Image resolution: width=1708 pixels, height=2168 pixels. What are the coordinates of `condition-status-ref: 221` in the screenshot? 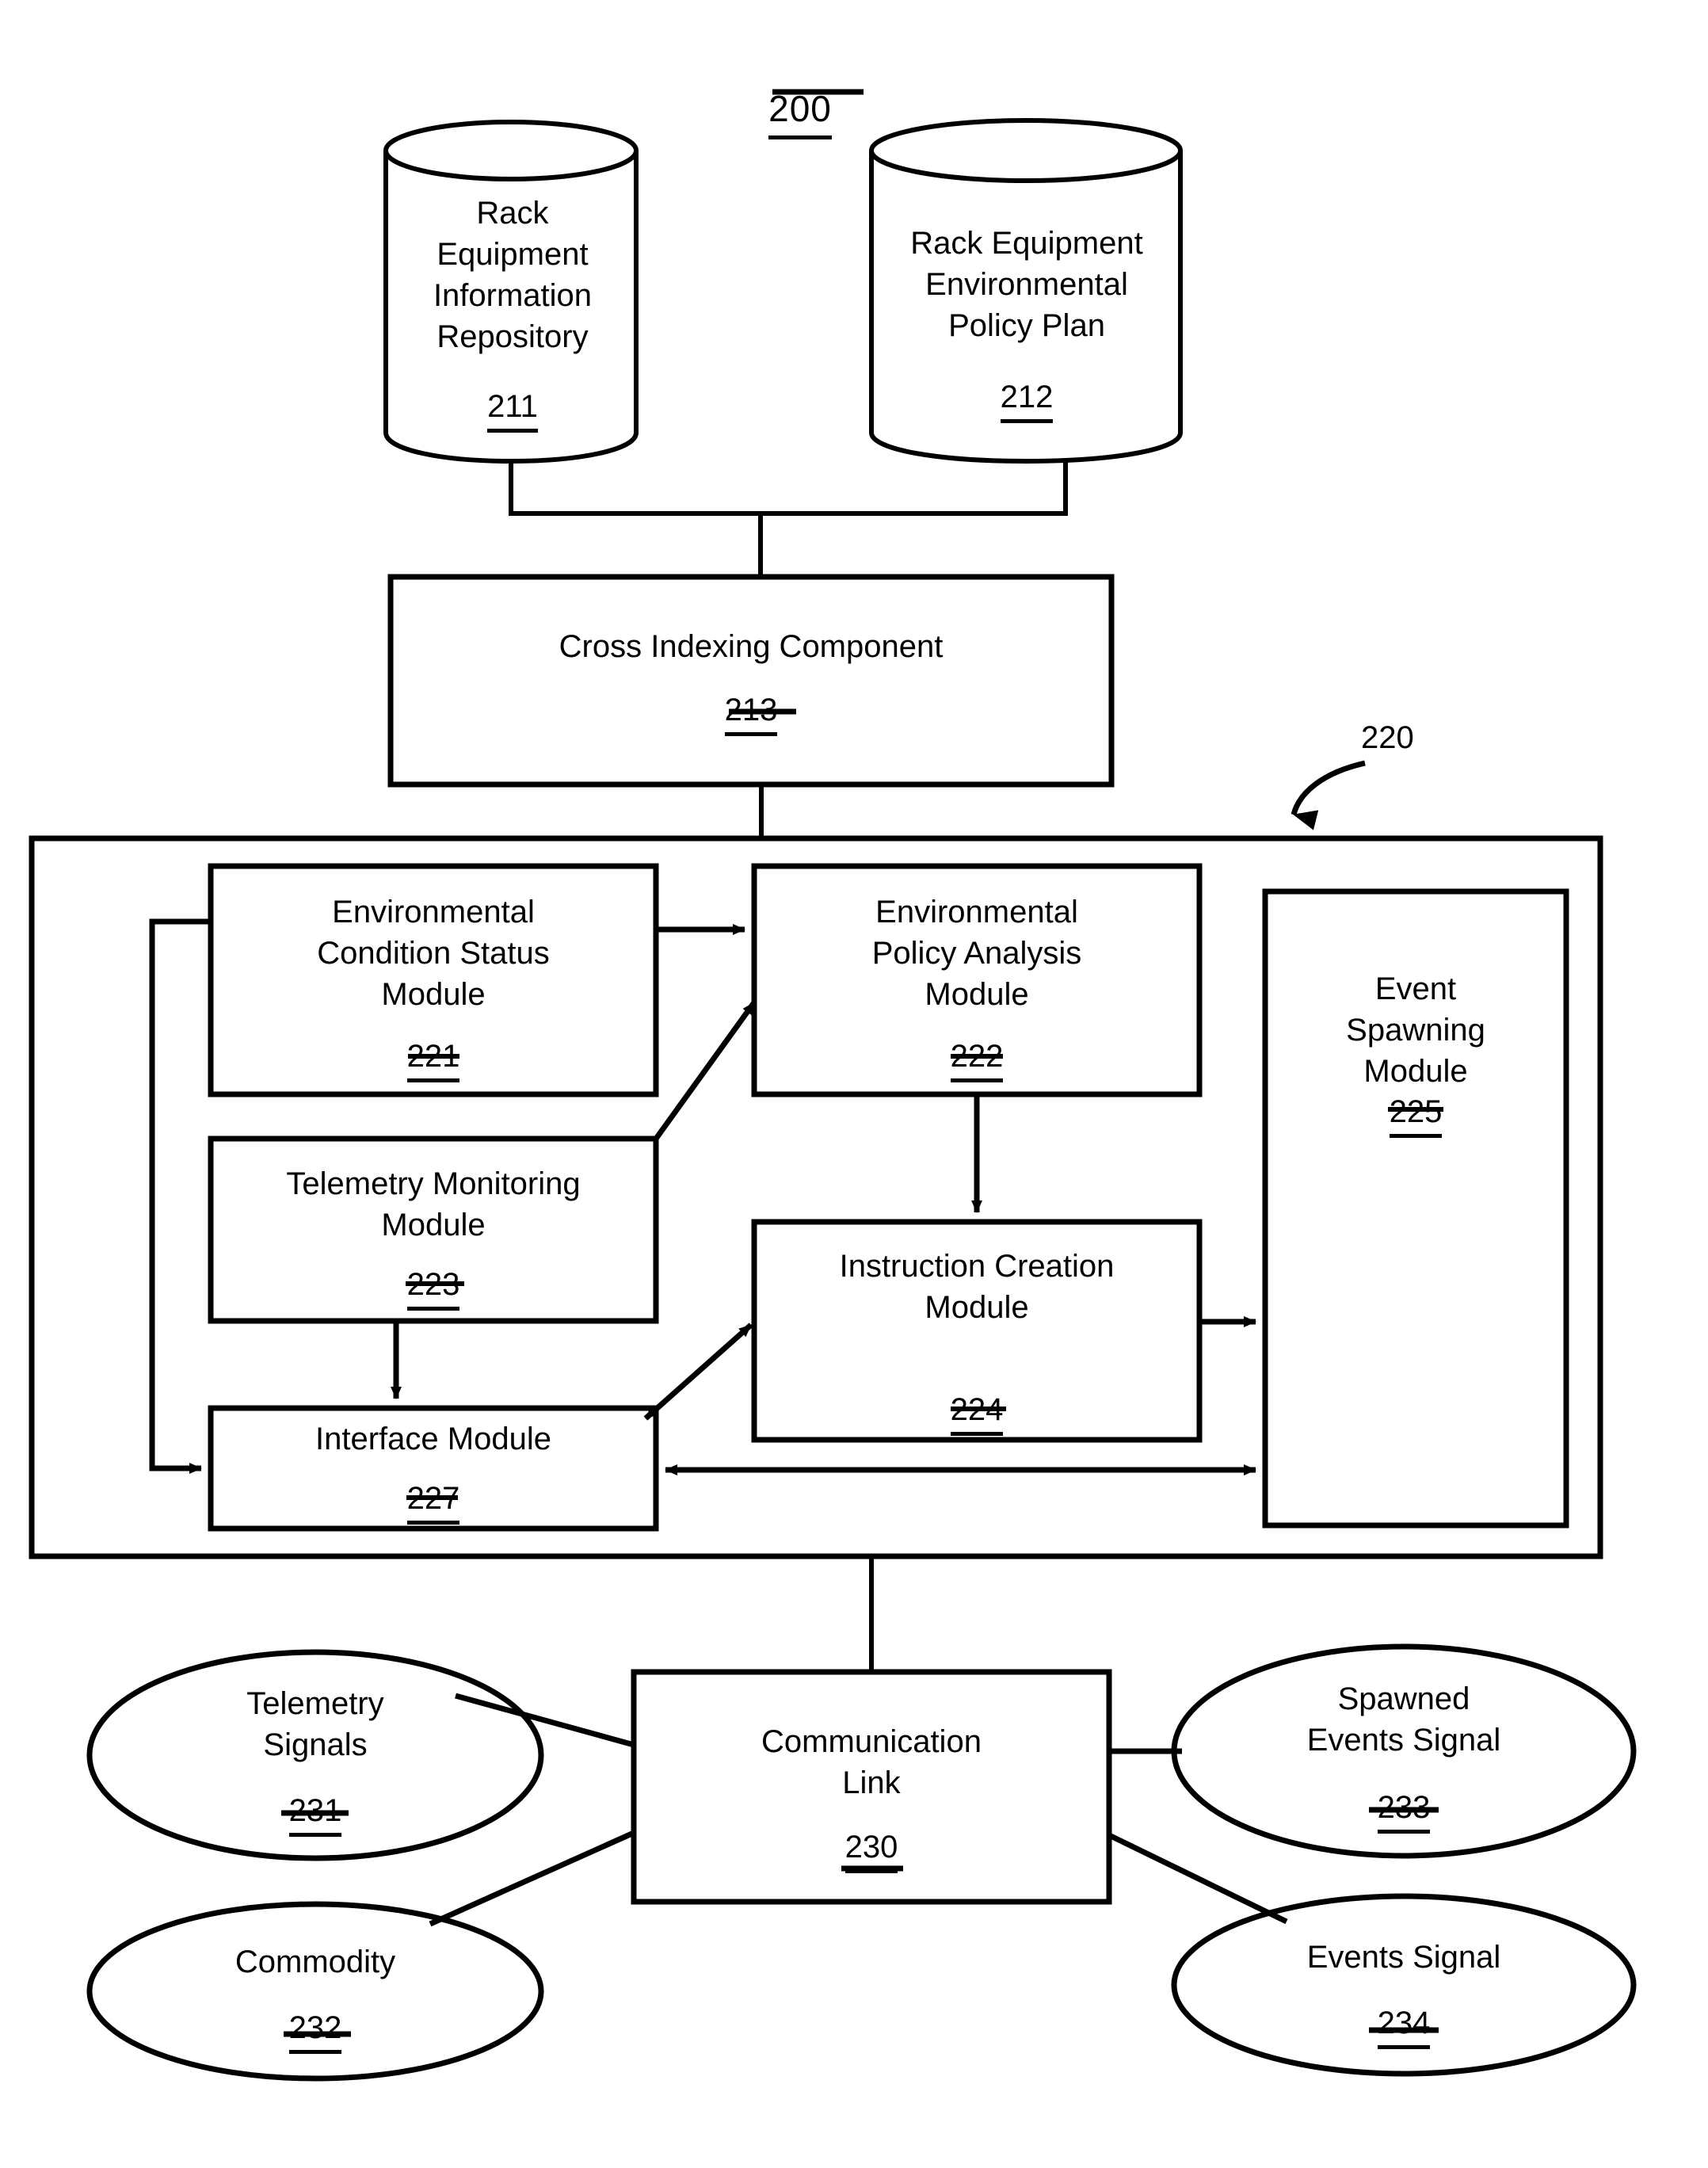 It's located at (434, 1048).